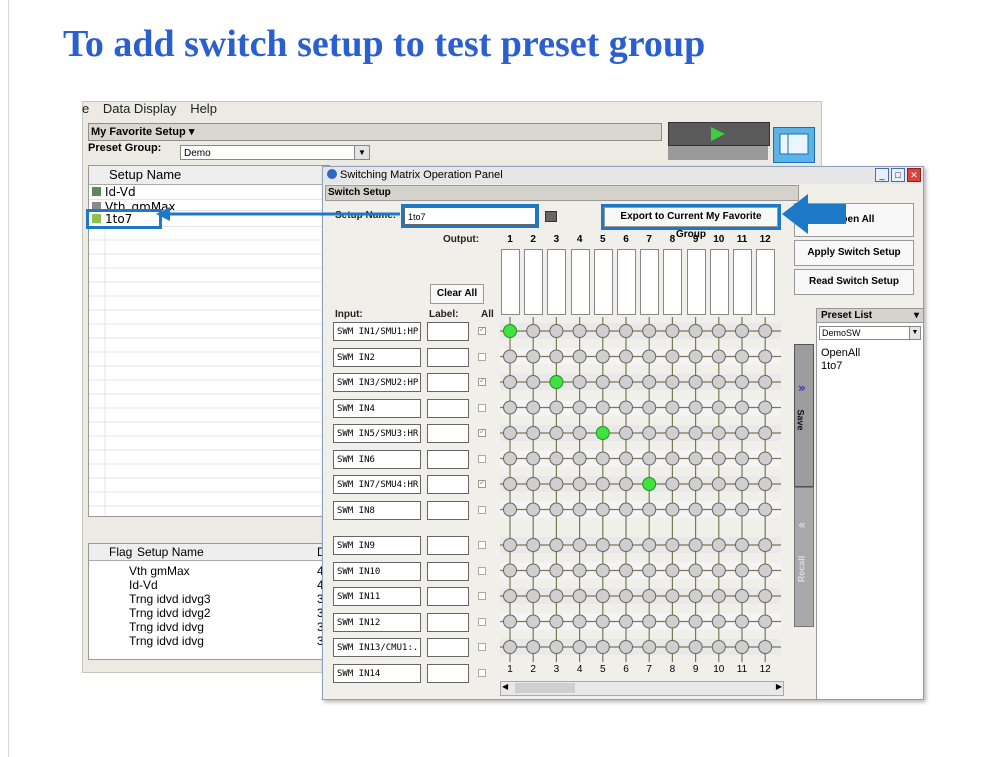 This screenshot has height=757, width=1005. What do you see at coordinates (377, 673) in the screenshot?
I see `input-name-field: SWM IN14` at bounding box center [377, 673].